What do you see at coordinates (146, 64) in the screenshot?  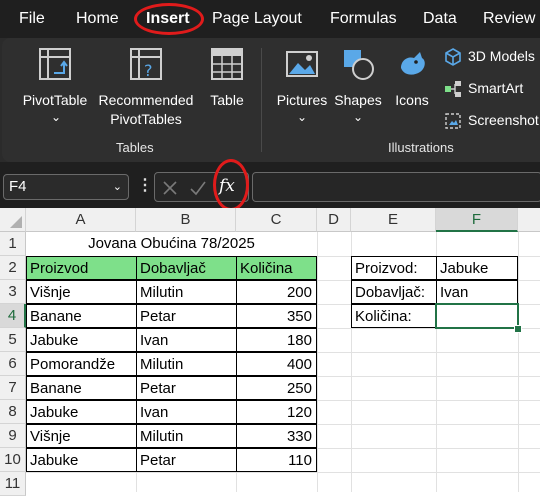 I see `recommended-pivottables-icon: ?` at bounding box center [146, 64].